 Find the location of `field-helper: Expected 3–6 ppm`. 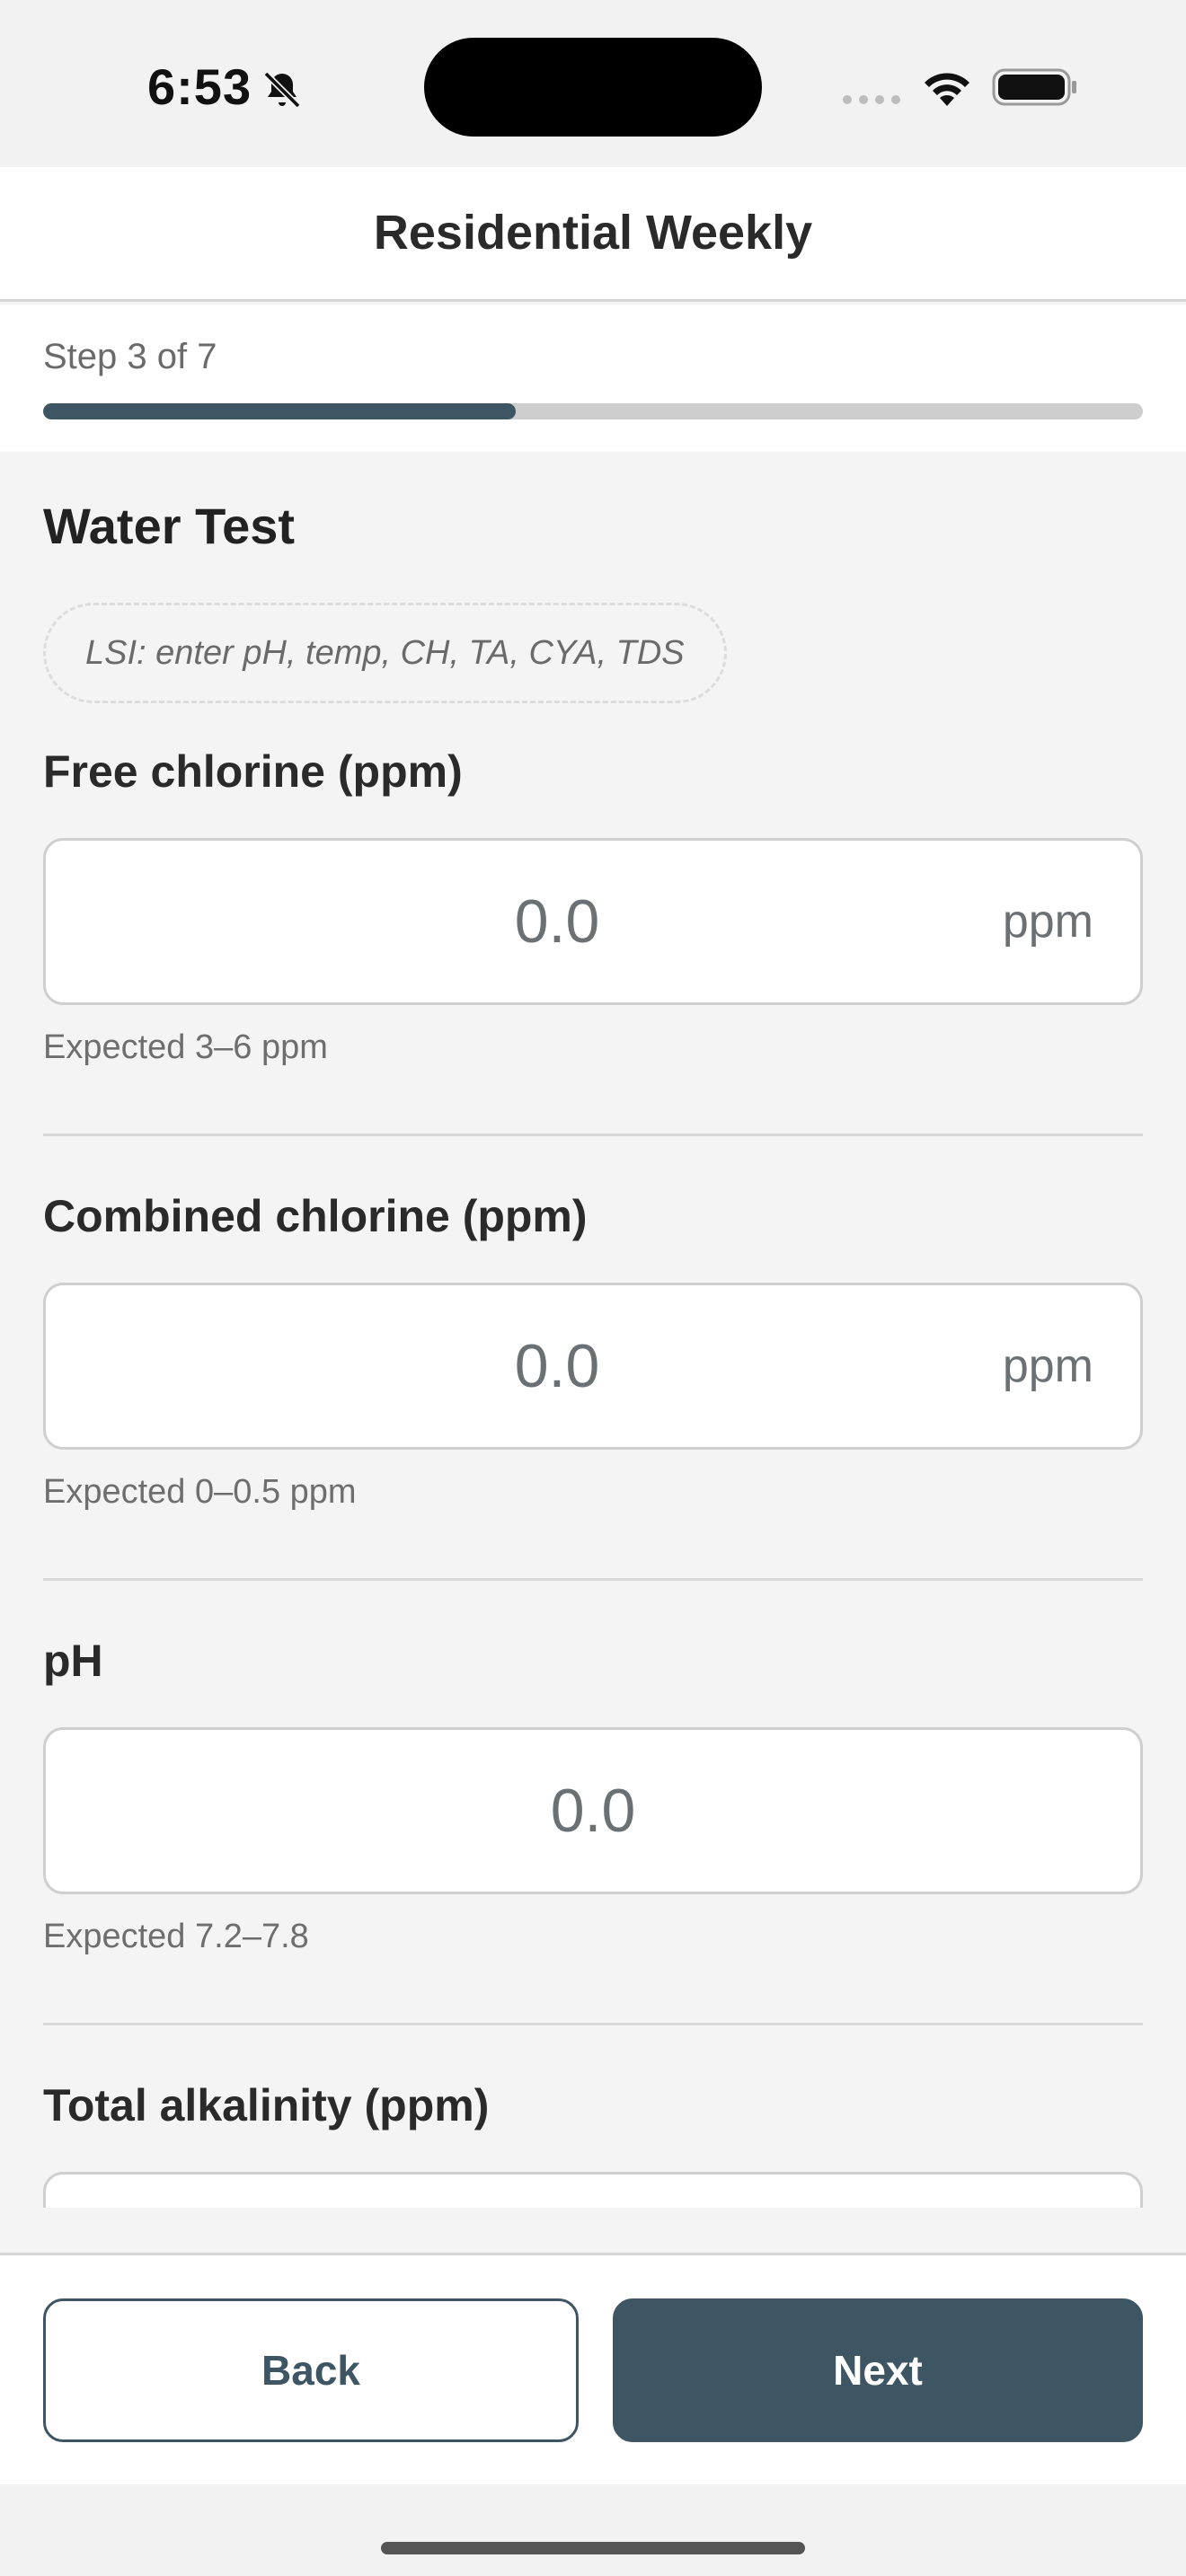

field-helper: Expected 3–6 ppm is located at coordinates (185, 1047).